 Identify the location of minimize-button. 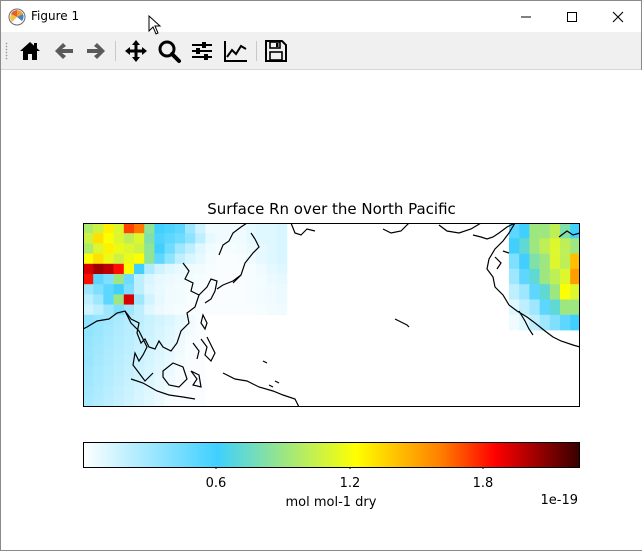
(526, 16).